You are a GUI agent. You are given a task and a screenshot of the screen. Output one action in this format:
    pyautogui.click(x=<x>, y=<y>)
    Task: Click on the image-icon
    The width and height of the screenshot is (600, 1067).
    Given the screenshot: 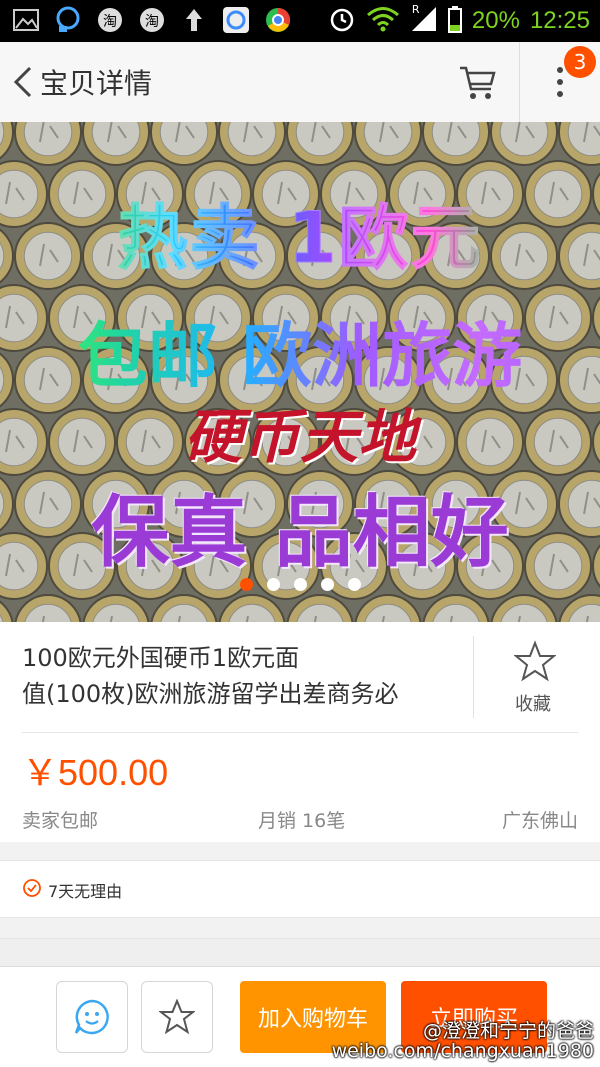 What is the action you would take?
    pyautogui.click(x=26, y=20)
    